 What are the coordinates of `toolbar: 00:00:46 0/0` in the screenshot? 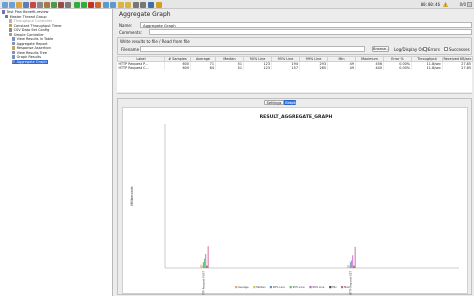 It's located at (237, 4).